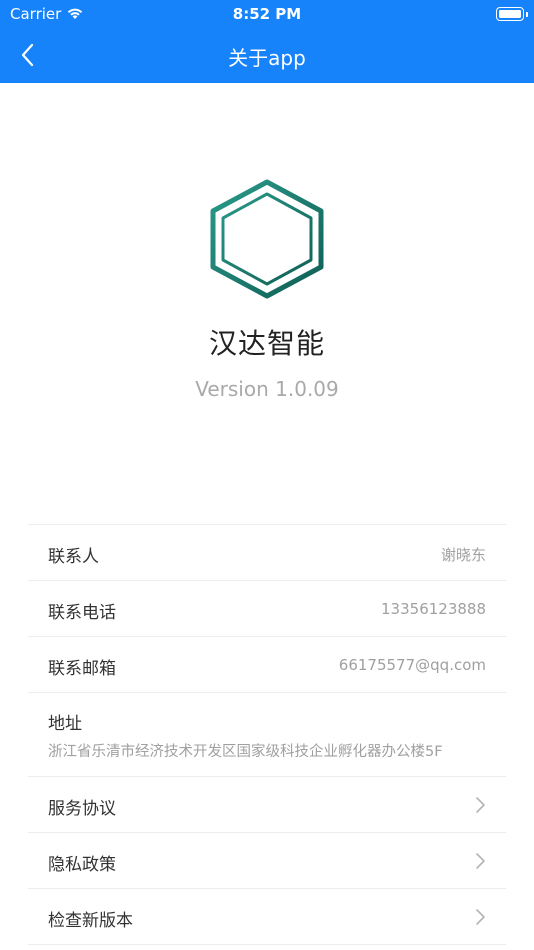  Describe the element at coordinates (463, 555) in the screenshot. I see `contact-person-value: 谢晓东` at that location.